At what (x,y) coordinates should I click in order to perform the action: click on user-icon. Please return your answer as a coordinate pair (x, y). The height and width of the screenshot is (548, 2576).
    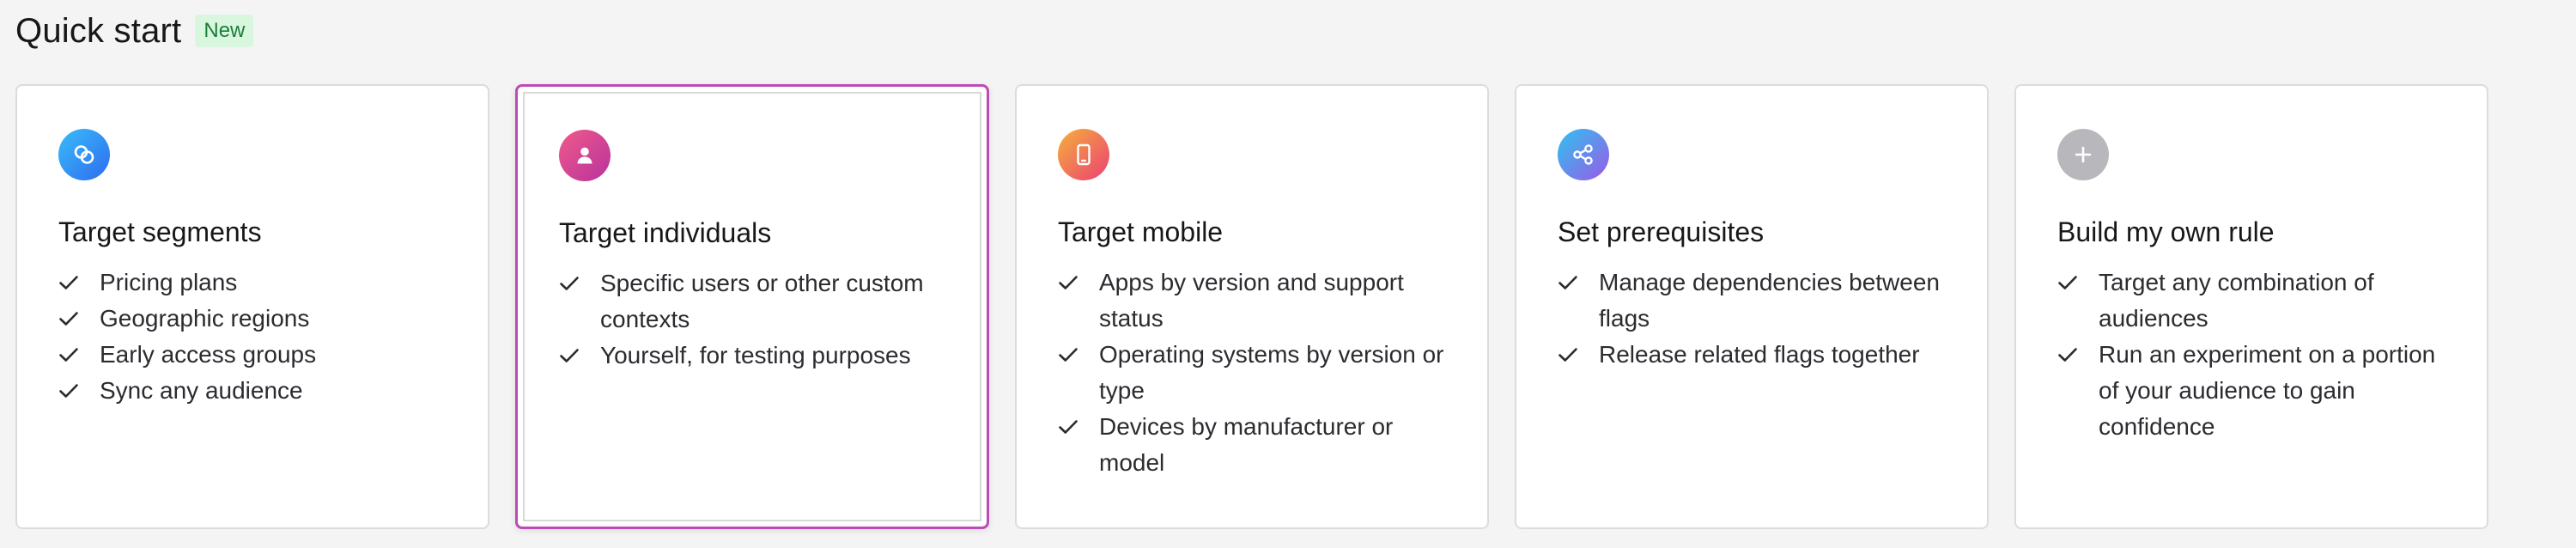
    Looking at the image, I should click on (585, 155).